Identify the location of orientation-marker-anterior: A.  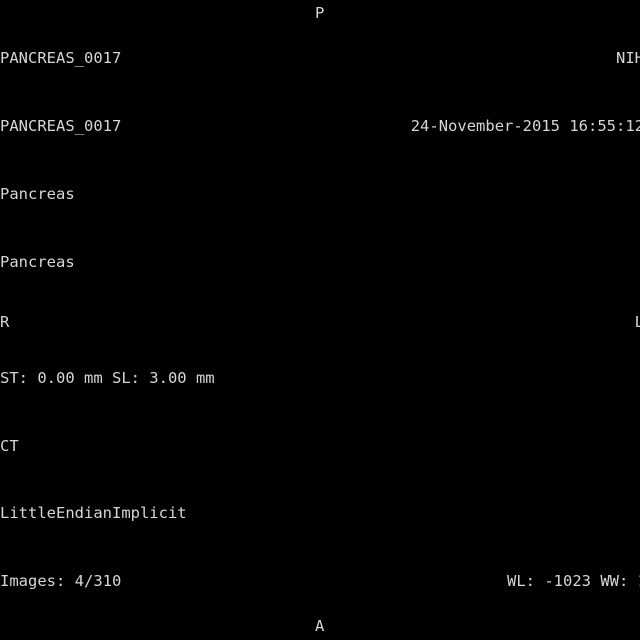
(320, 626).